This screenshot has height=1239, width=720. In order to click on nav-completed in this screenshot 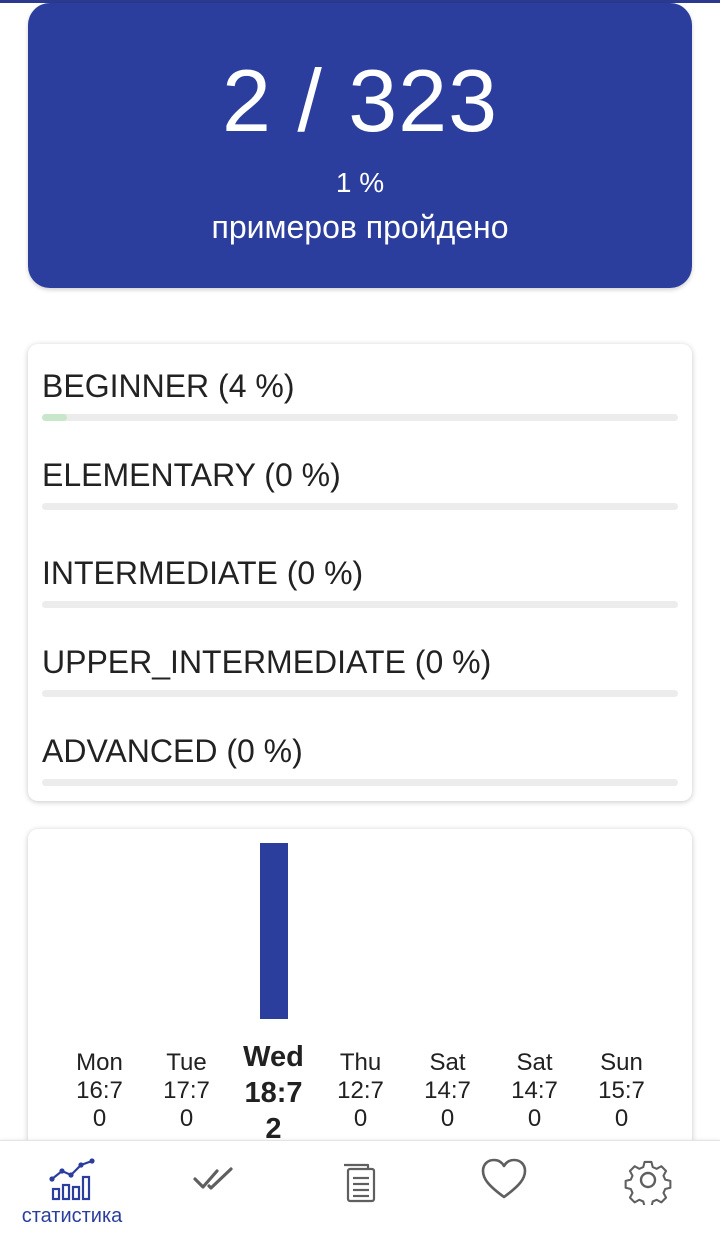, I will do `click(216, 1190)`.